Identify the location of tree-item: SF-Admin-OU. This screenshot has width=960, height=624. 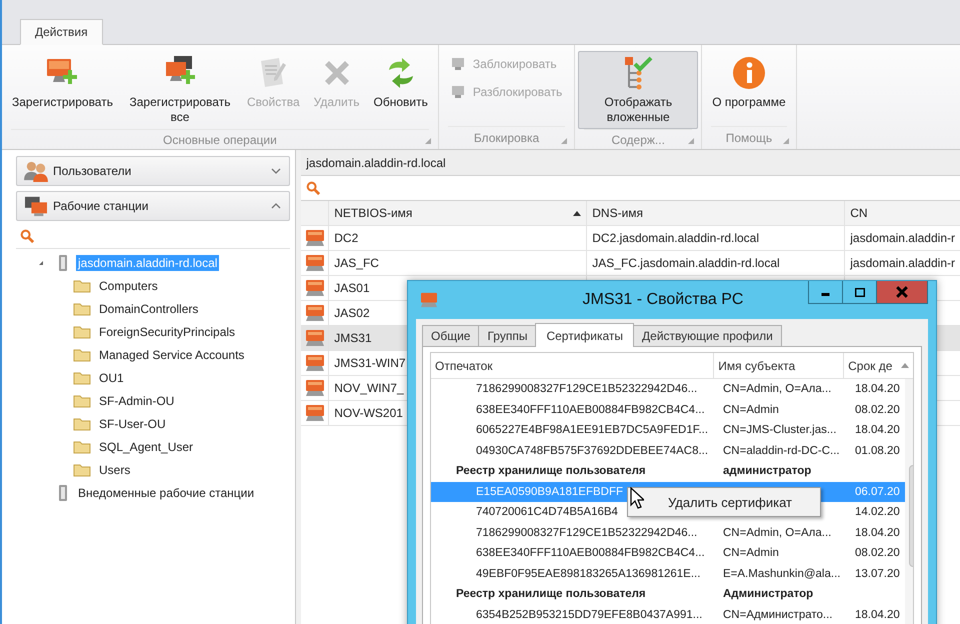
(136, 400).